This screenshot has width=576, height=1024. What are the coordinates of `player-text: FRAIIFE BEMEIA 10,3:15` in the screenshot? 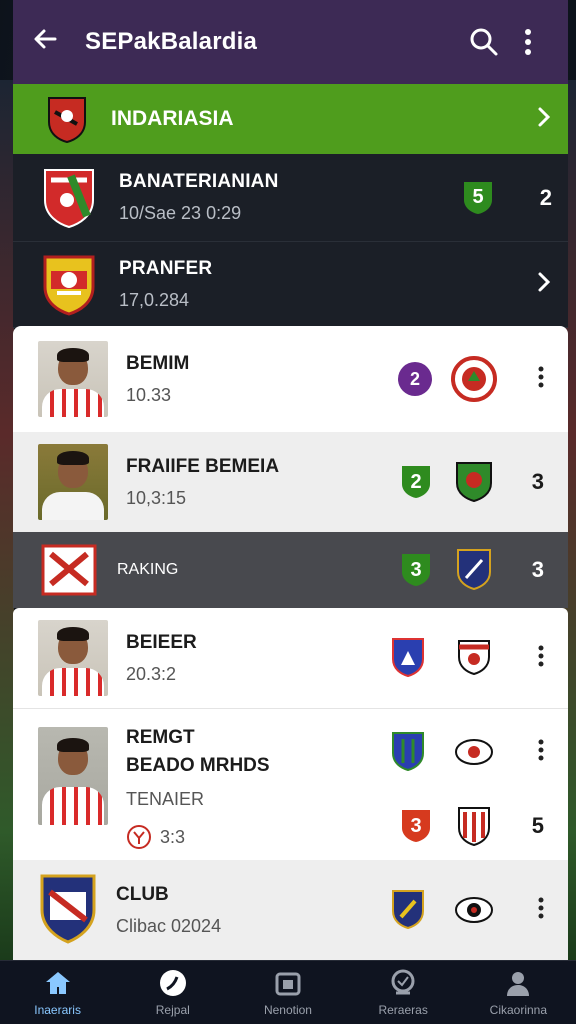 It's located at (263, 482).